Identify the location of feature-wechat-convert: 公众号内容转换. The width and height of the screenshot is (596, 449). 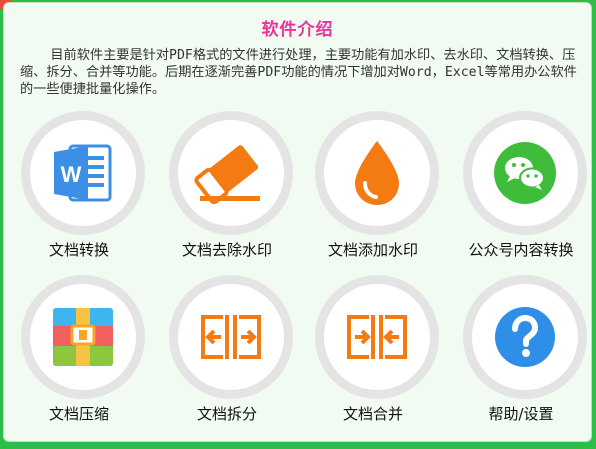
(521, 186).